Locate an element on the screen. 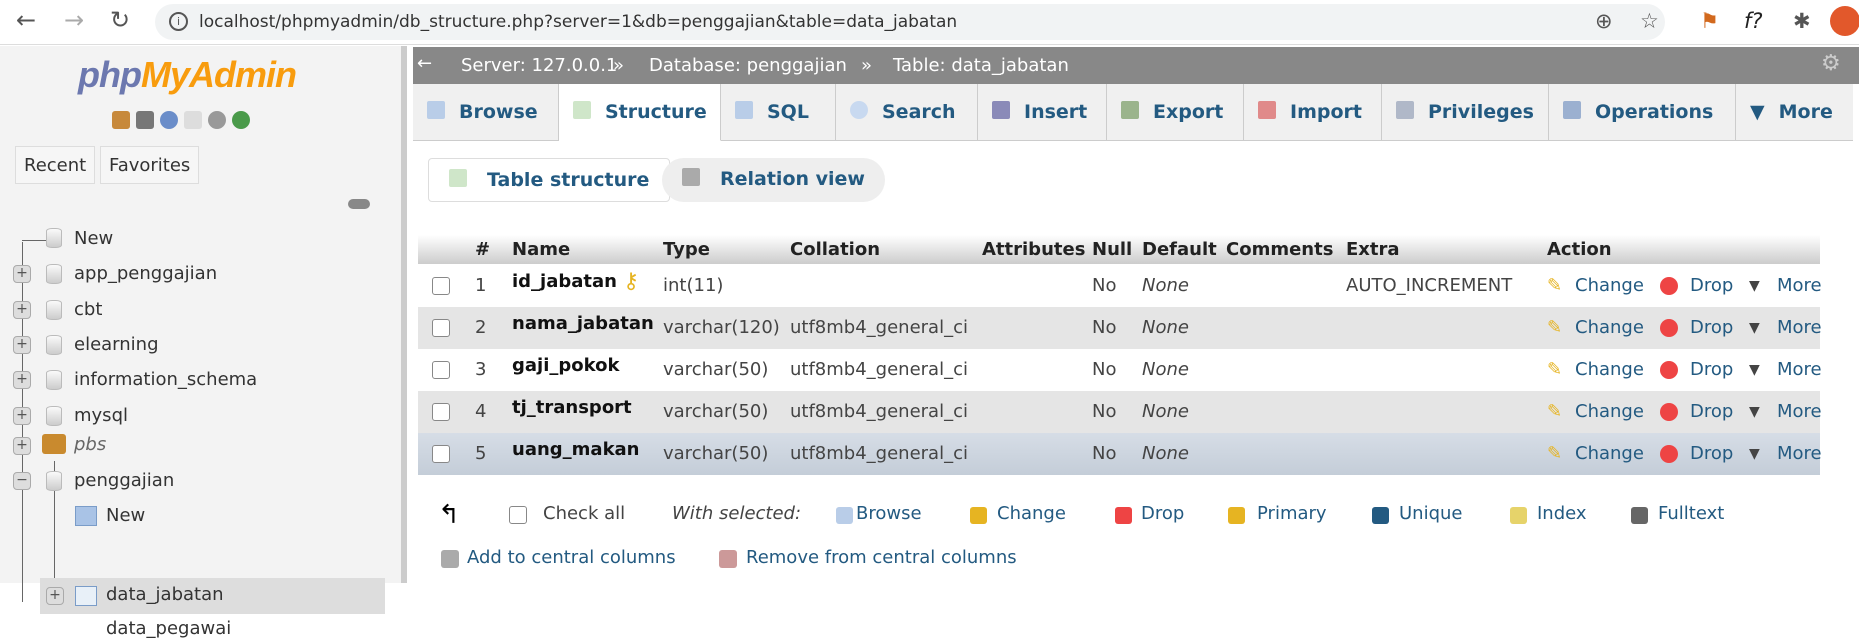 The image size is (1859, 639). sql-icon is located at coordinates (744, 110).